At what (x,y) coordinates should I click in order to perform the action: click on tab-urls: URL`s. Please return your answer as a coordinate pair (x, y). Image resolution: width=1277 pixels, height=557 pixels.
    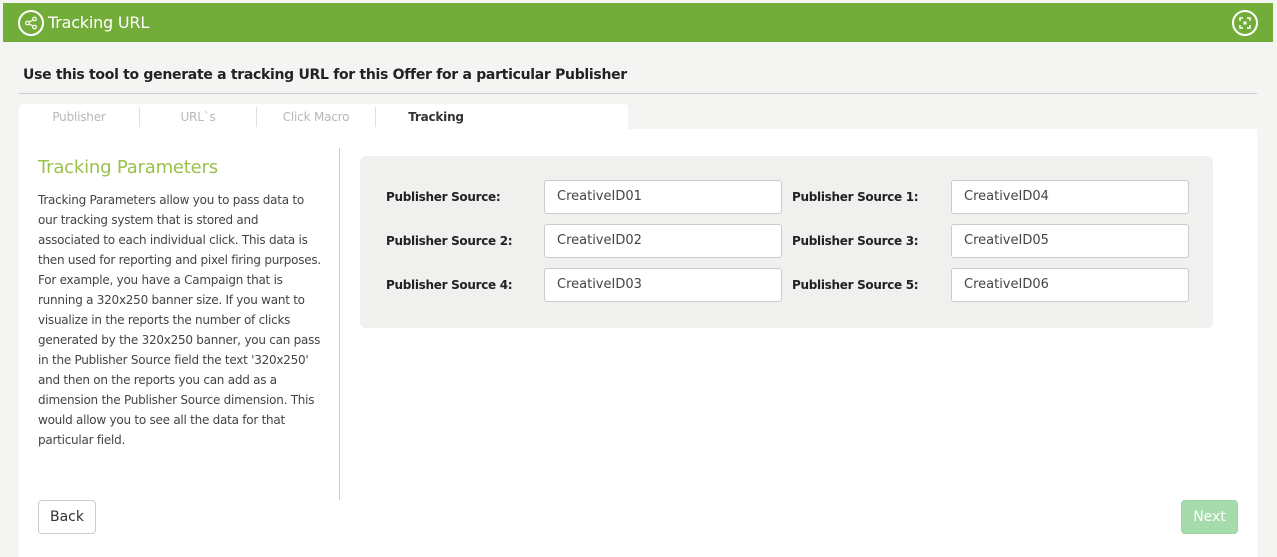
    Looking at the image, I should click on (198, 117).